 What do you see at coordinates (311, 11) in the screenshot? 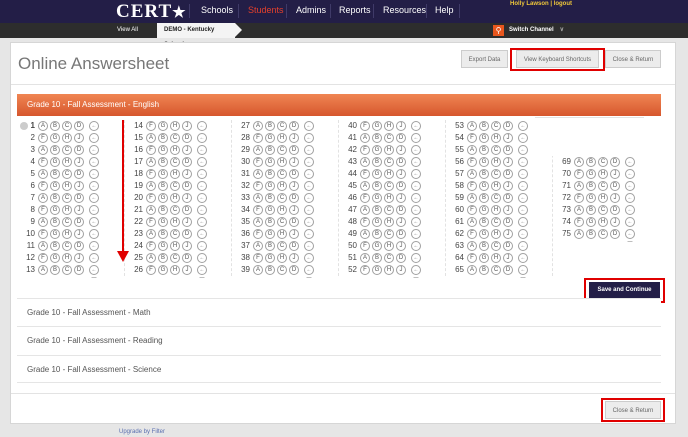
I see `nav-admins: Admins` at bounding box center [311, 11].